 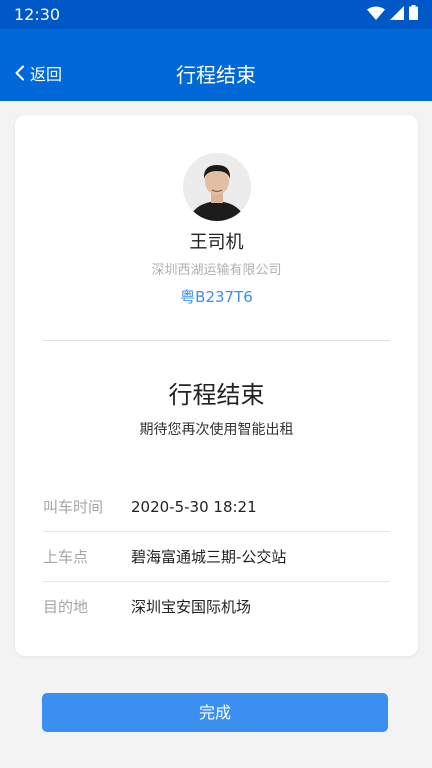 I want to click on page-title: 行程结束, so click(x=216, y=75).